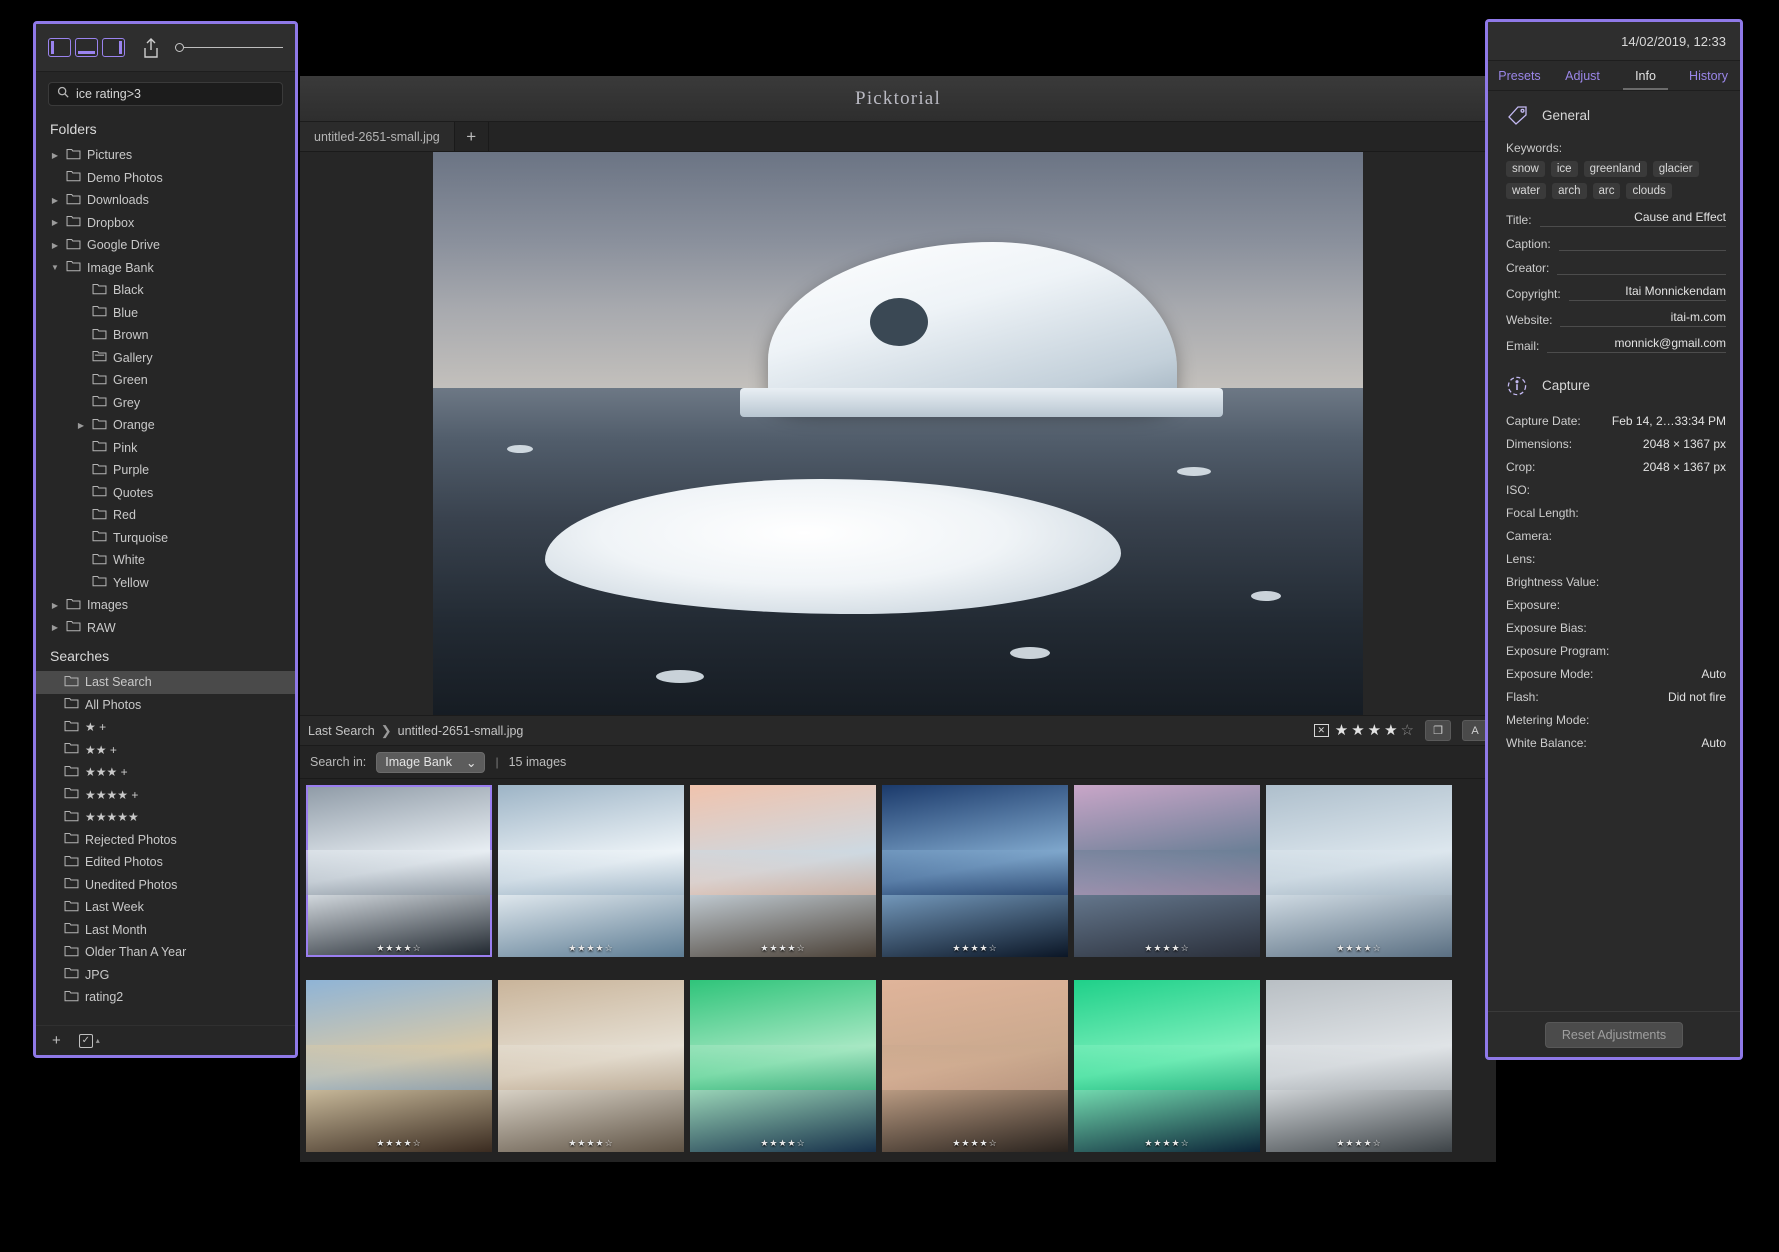 The height and width of the screenshot is (1252, 1779). Describe the element at coordinates (165, 997) in the screenshot. I see `saved-search-rating2: rating2` at that location.